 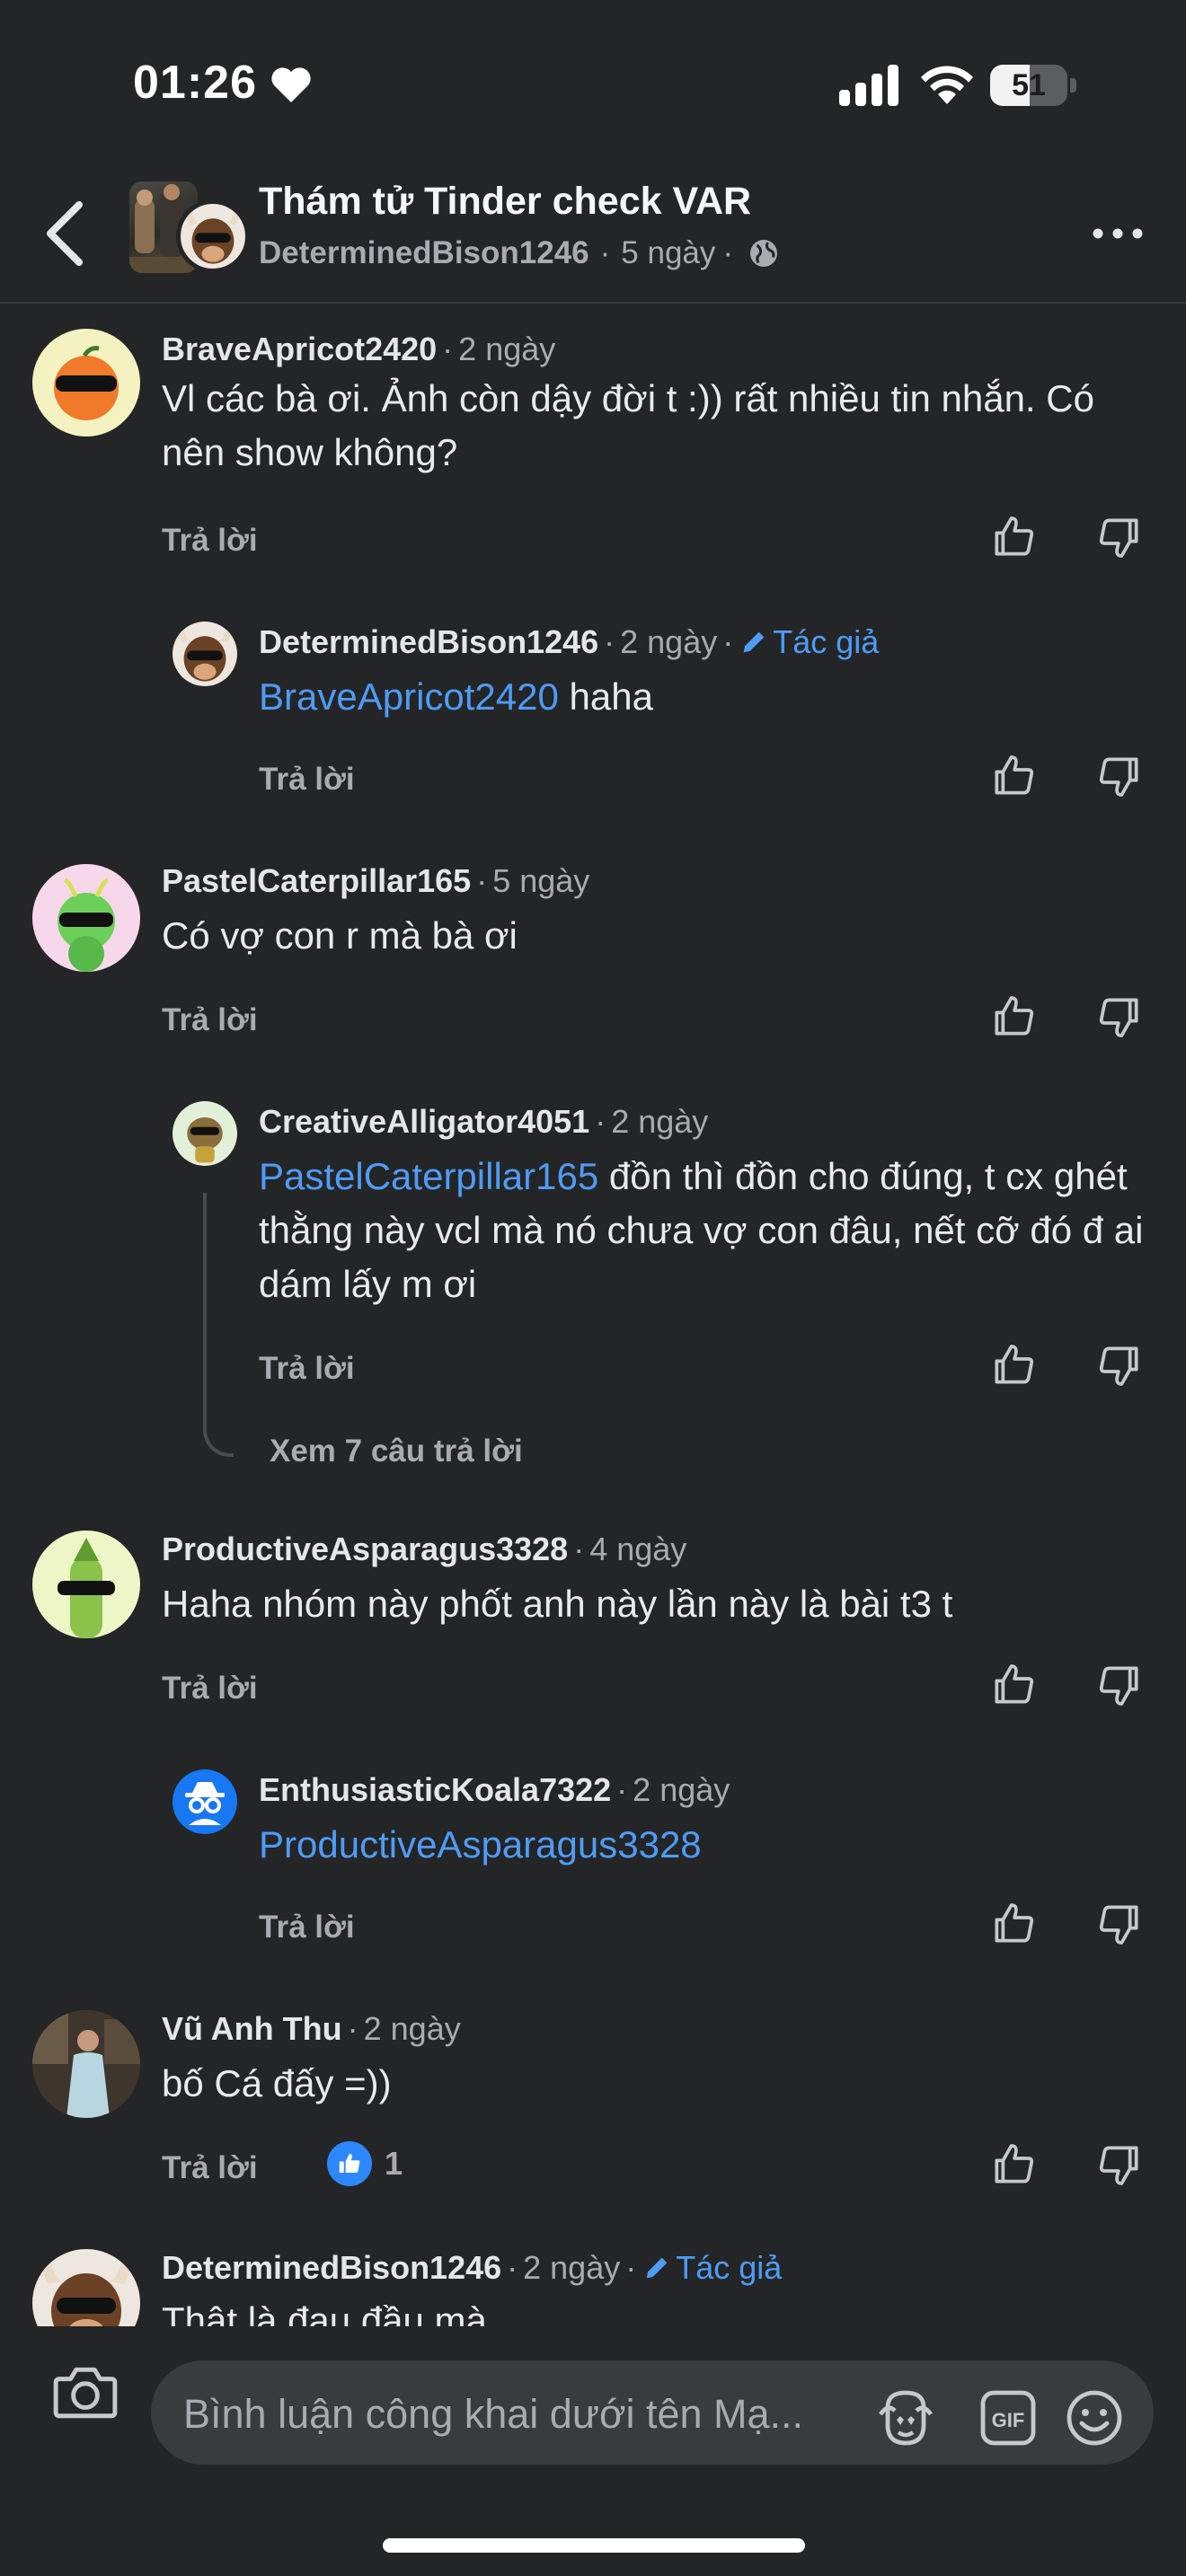 What do you see at coordinates (213, 236) in the screenshot?
I see `bison-avatar-icon` at bounding box center [213, 236].